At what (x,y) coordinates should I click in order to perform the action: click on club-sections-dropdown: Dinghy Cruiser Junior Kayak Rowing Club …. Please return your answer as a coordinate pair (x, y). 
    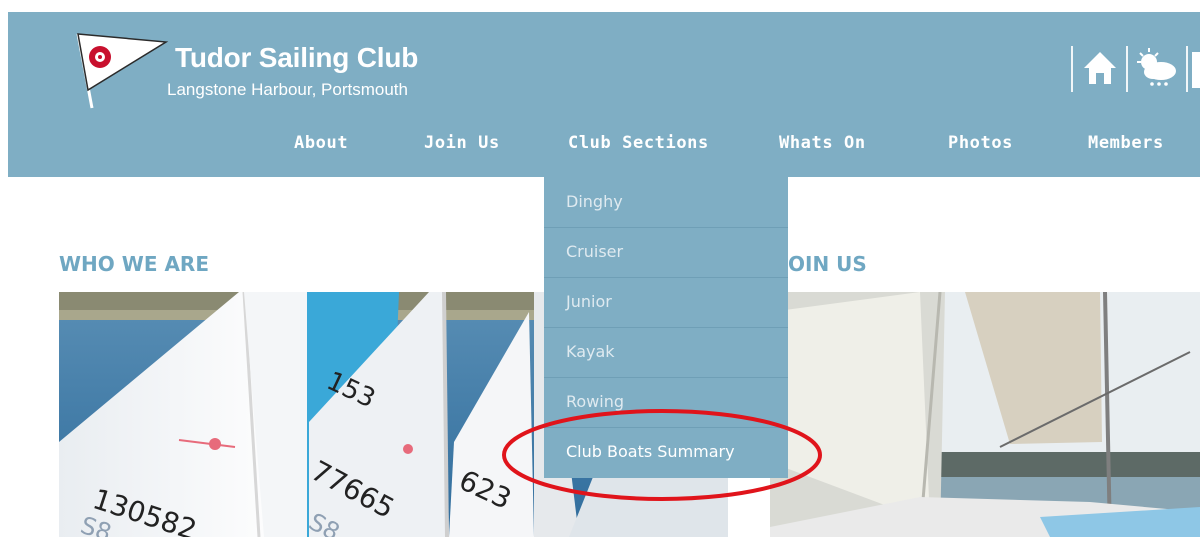
    Looking at the image, I should click on (666, 327).